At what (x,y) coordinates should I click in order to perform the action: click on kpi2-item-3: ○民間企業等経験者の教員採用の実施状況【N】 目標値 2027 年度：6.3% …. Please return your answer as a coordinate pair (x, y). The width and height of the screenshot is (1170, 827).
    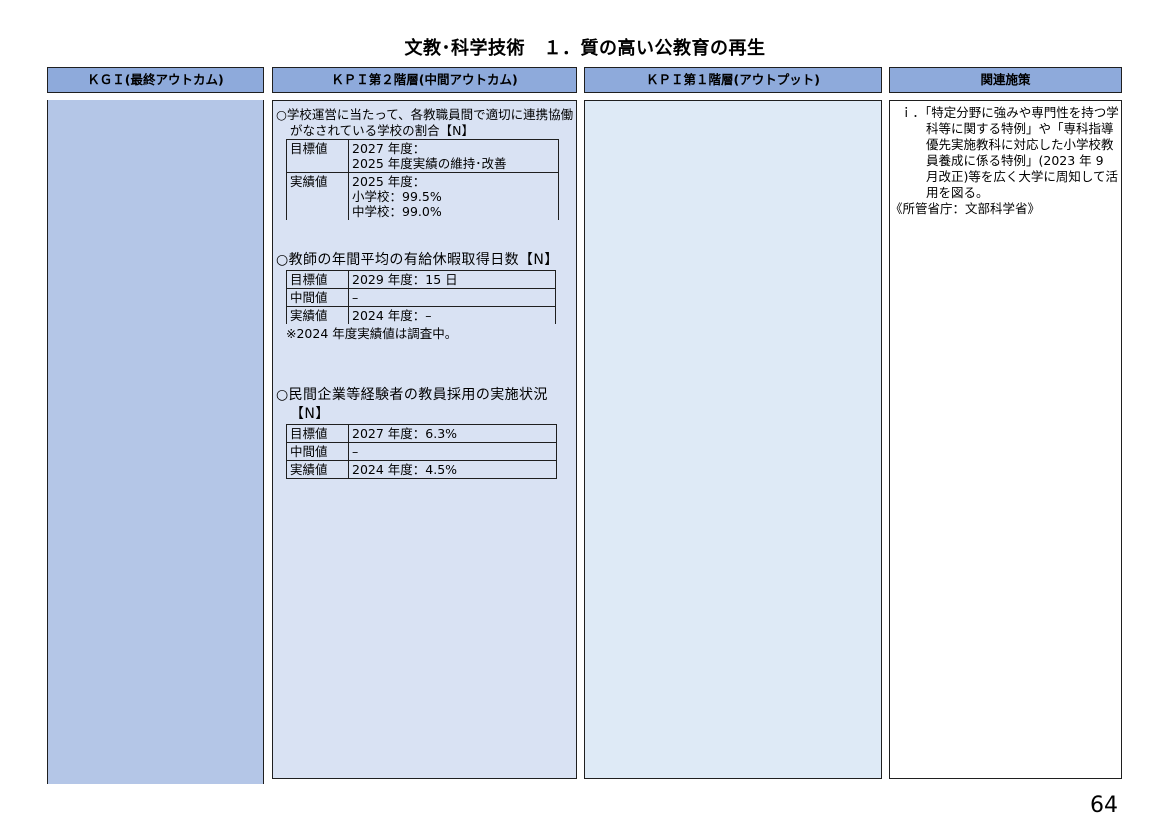
    Looking at the image, I should click on (424, 432).